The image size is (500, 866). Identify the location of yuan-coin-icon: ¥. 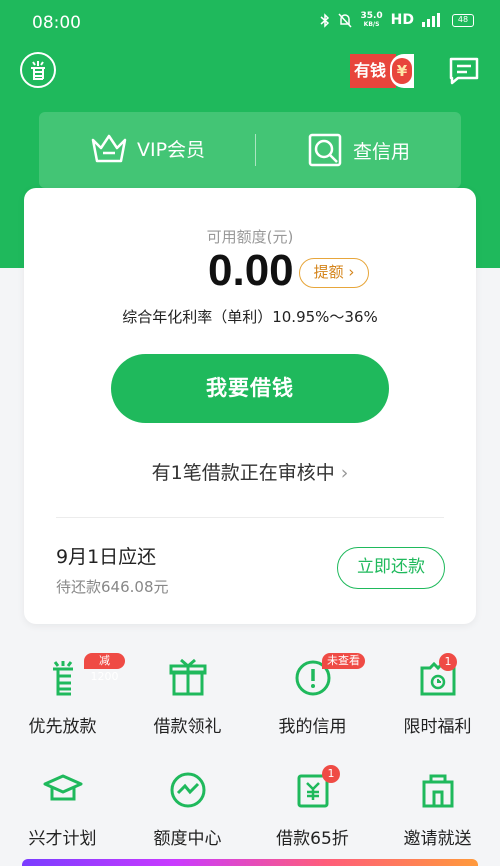
(402, 71).